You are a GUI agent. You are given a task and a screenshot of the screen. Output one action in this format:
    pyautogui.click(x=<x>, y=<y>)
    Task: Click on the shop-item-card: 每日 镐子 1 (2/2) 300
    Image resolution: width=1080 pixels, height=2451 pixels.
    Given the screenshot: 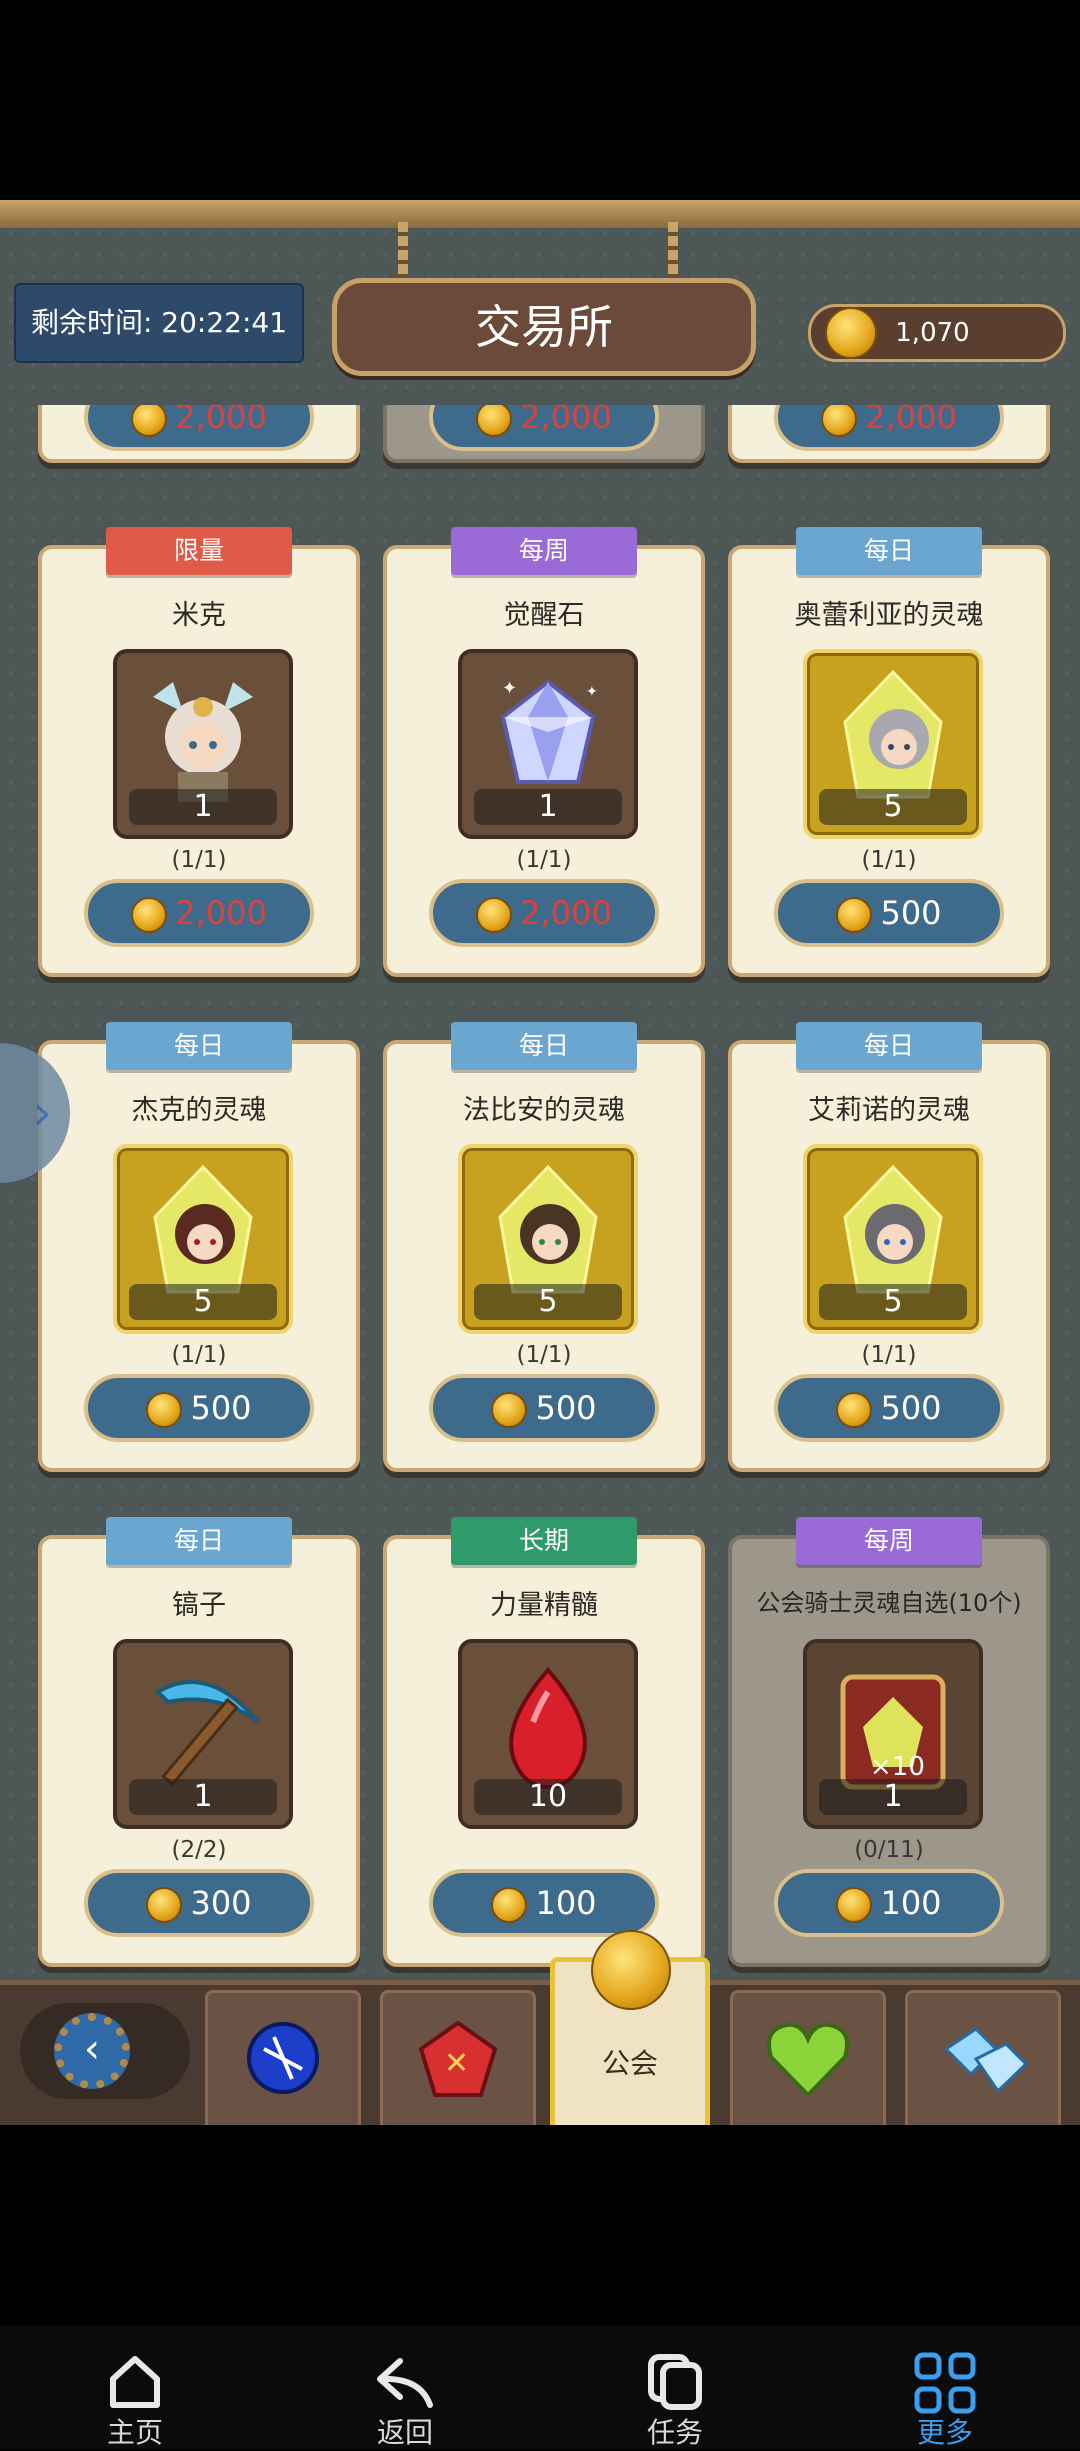 What is the action you would take?
    pyautogui.click(x=199, y=1742)
    